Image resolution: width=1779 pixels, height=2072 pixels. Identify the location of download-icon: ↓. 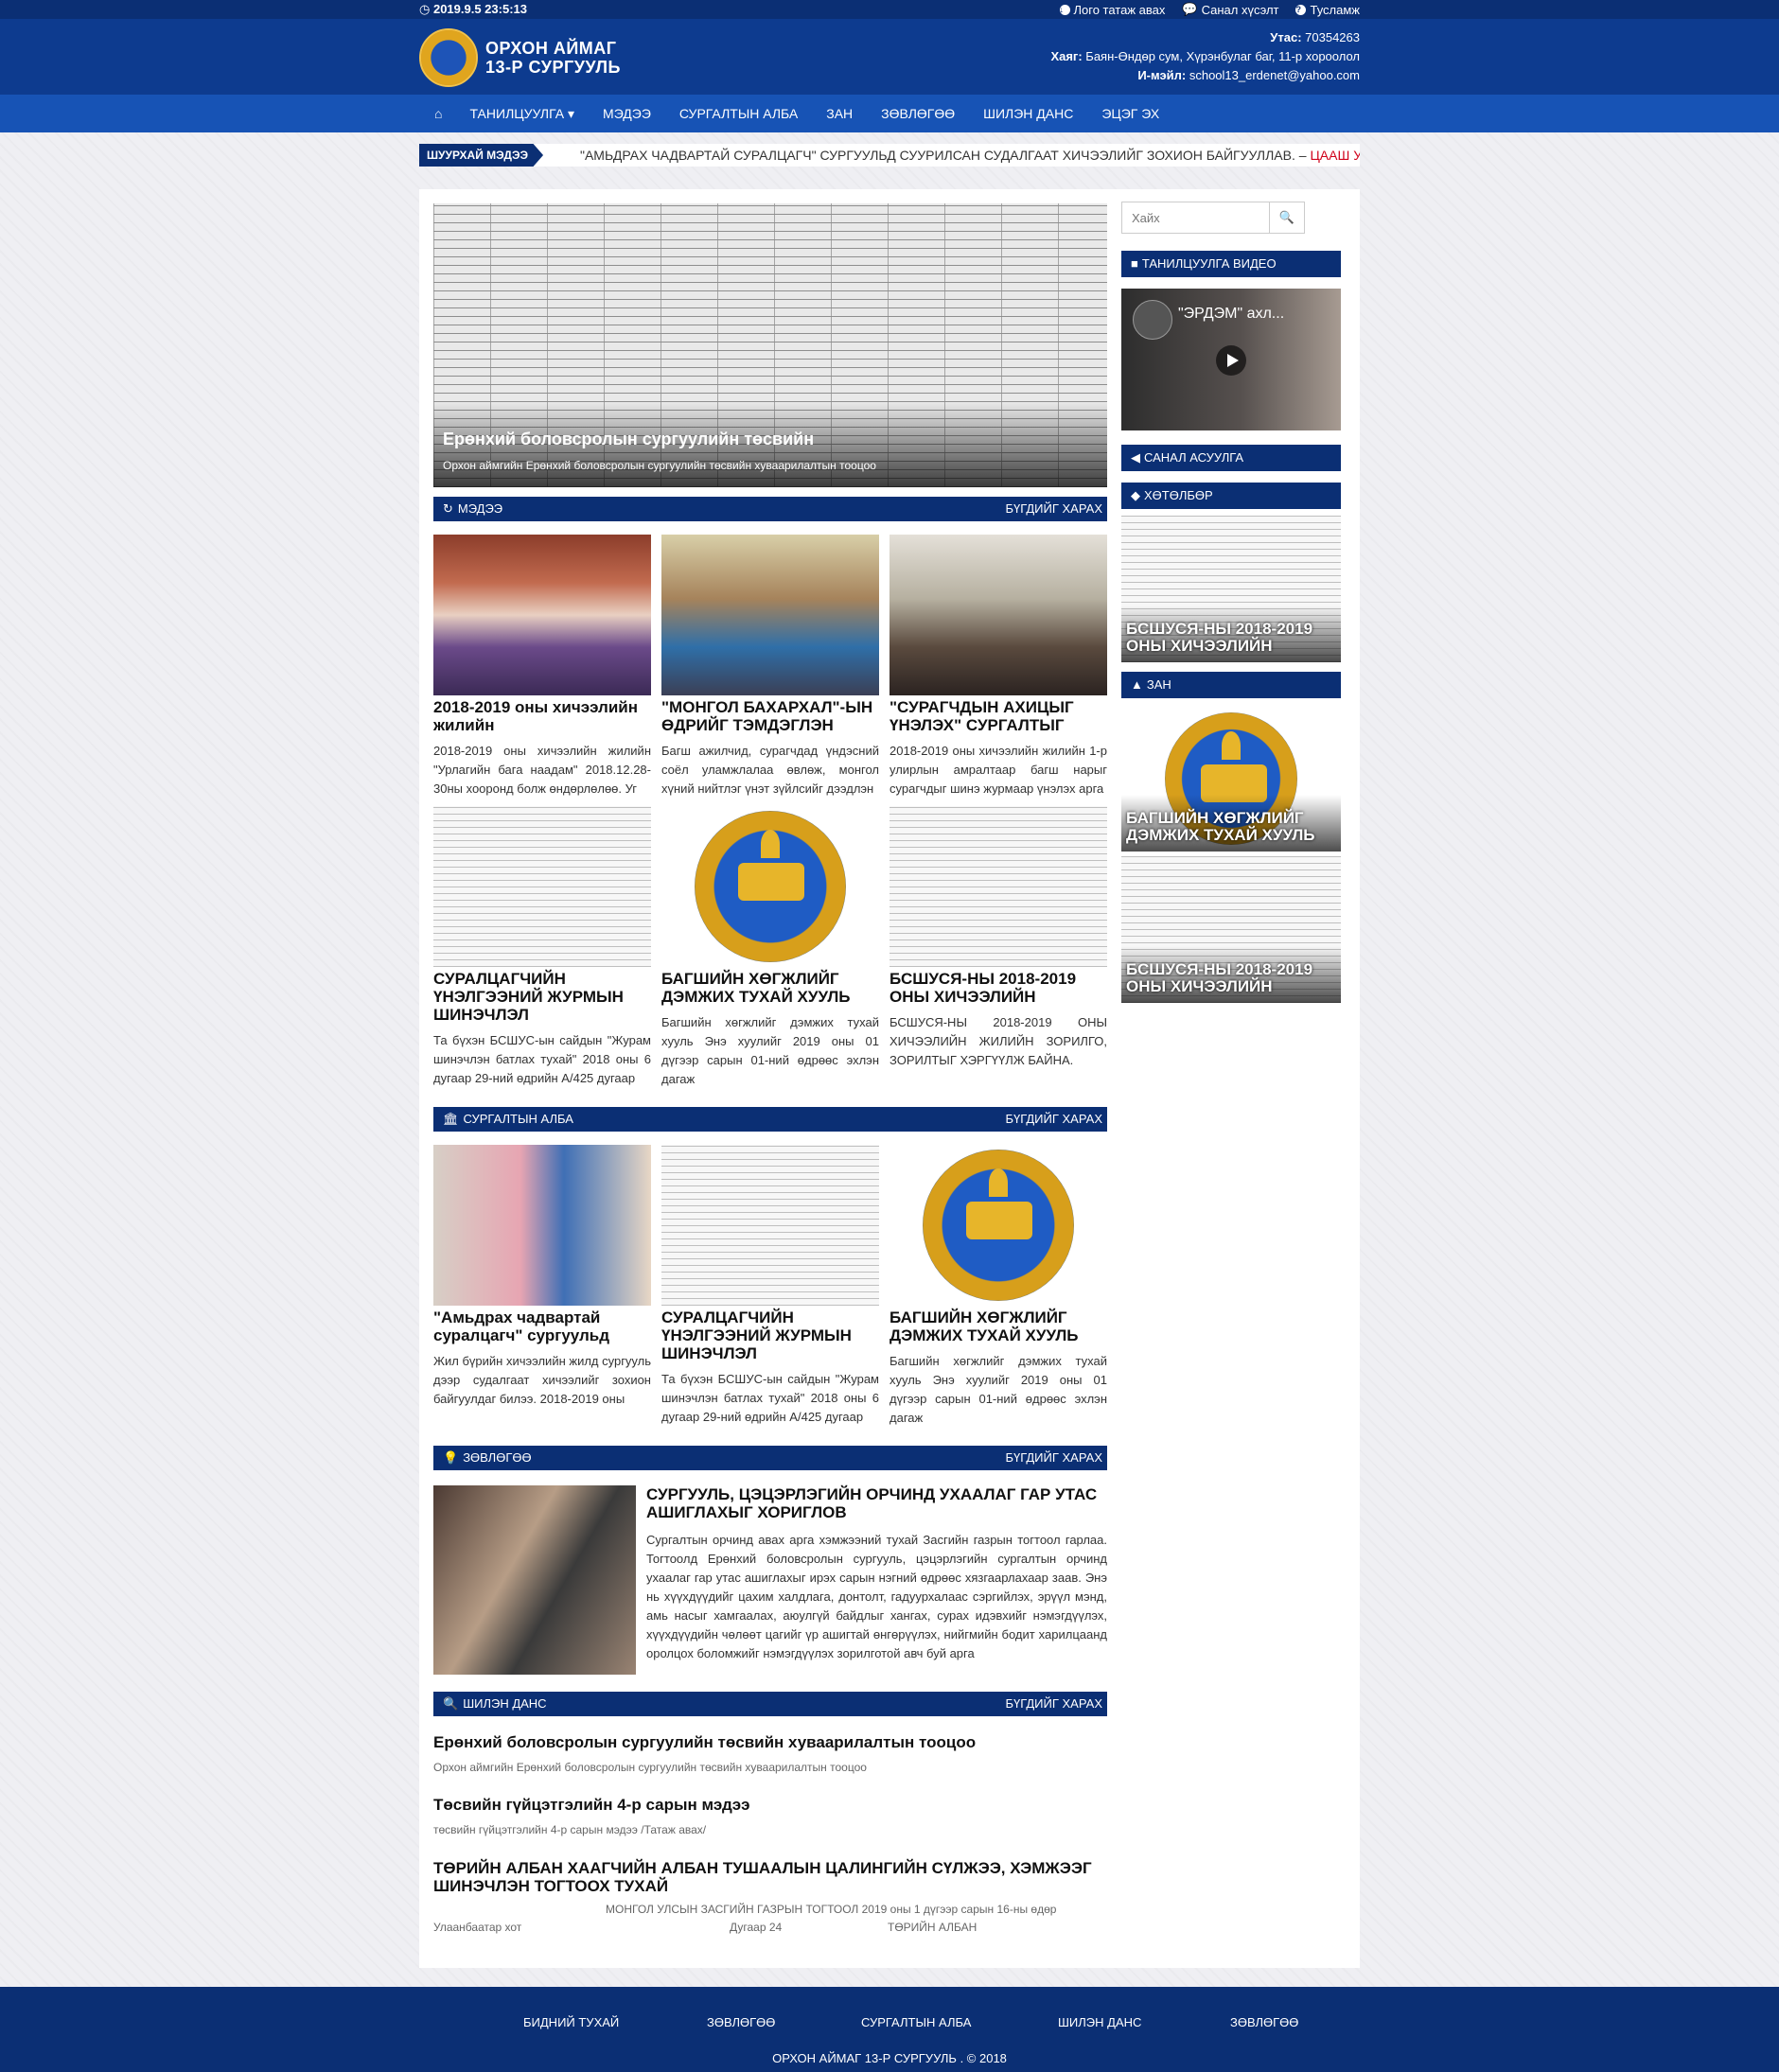
(1064, 9).